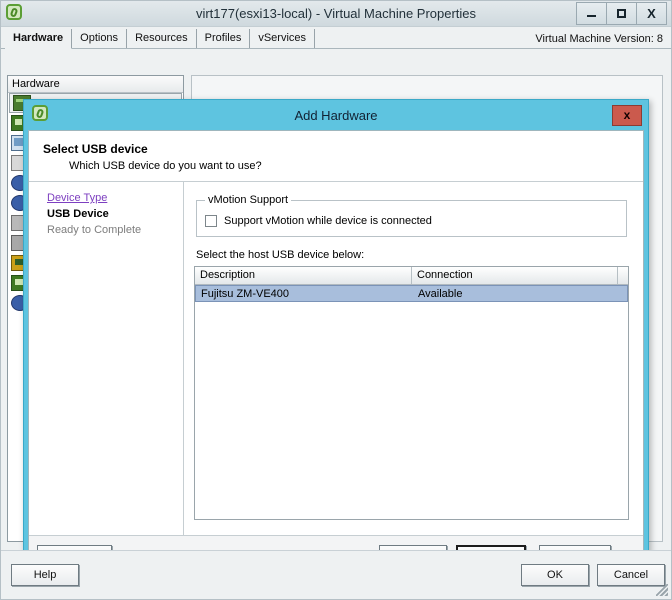 The image size is (672, 600). Describe the element at coordinates (224, 38) in the screenshot. I see `tab-profiles: Profiles` at that location.